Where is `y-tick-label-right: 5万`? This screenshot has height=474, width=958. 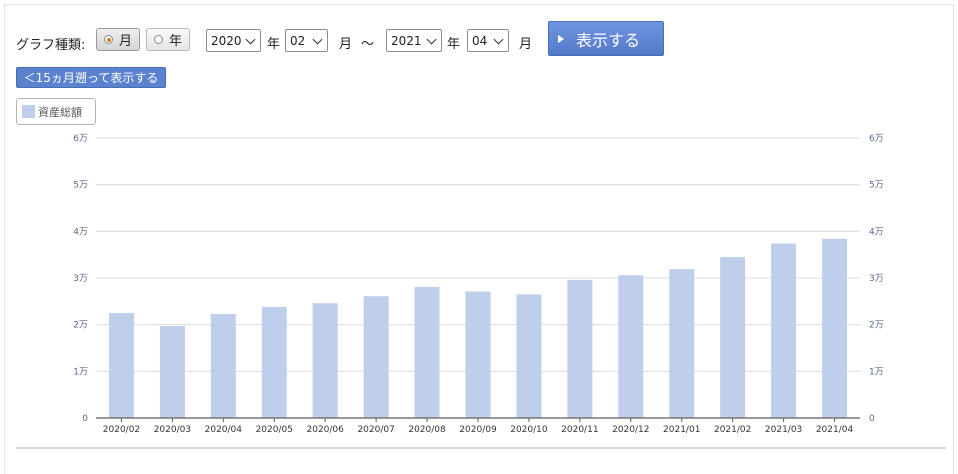 y-tick-label-right: 5万 is located at coordinates (876, 186).